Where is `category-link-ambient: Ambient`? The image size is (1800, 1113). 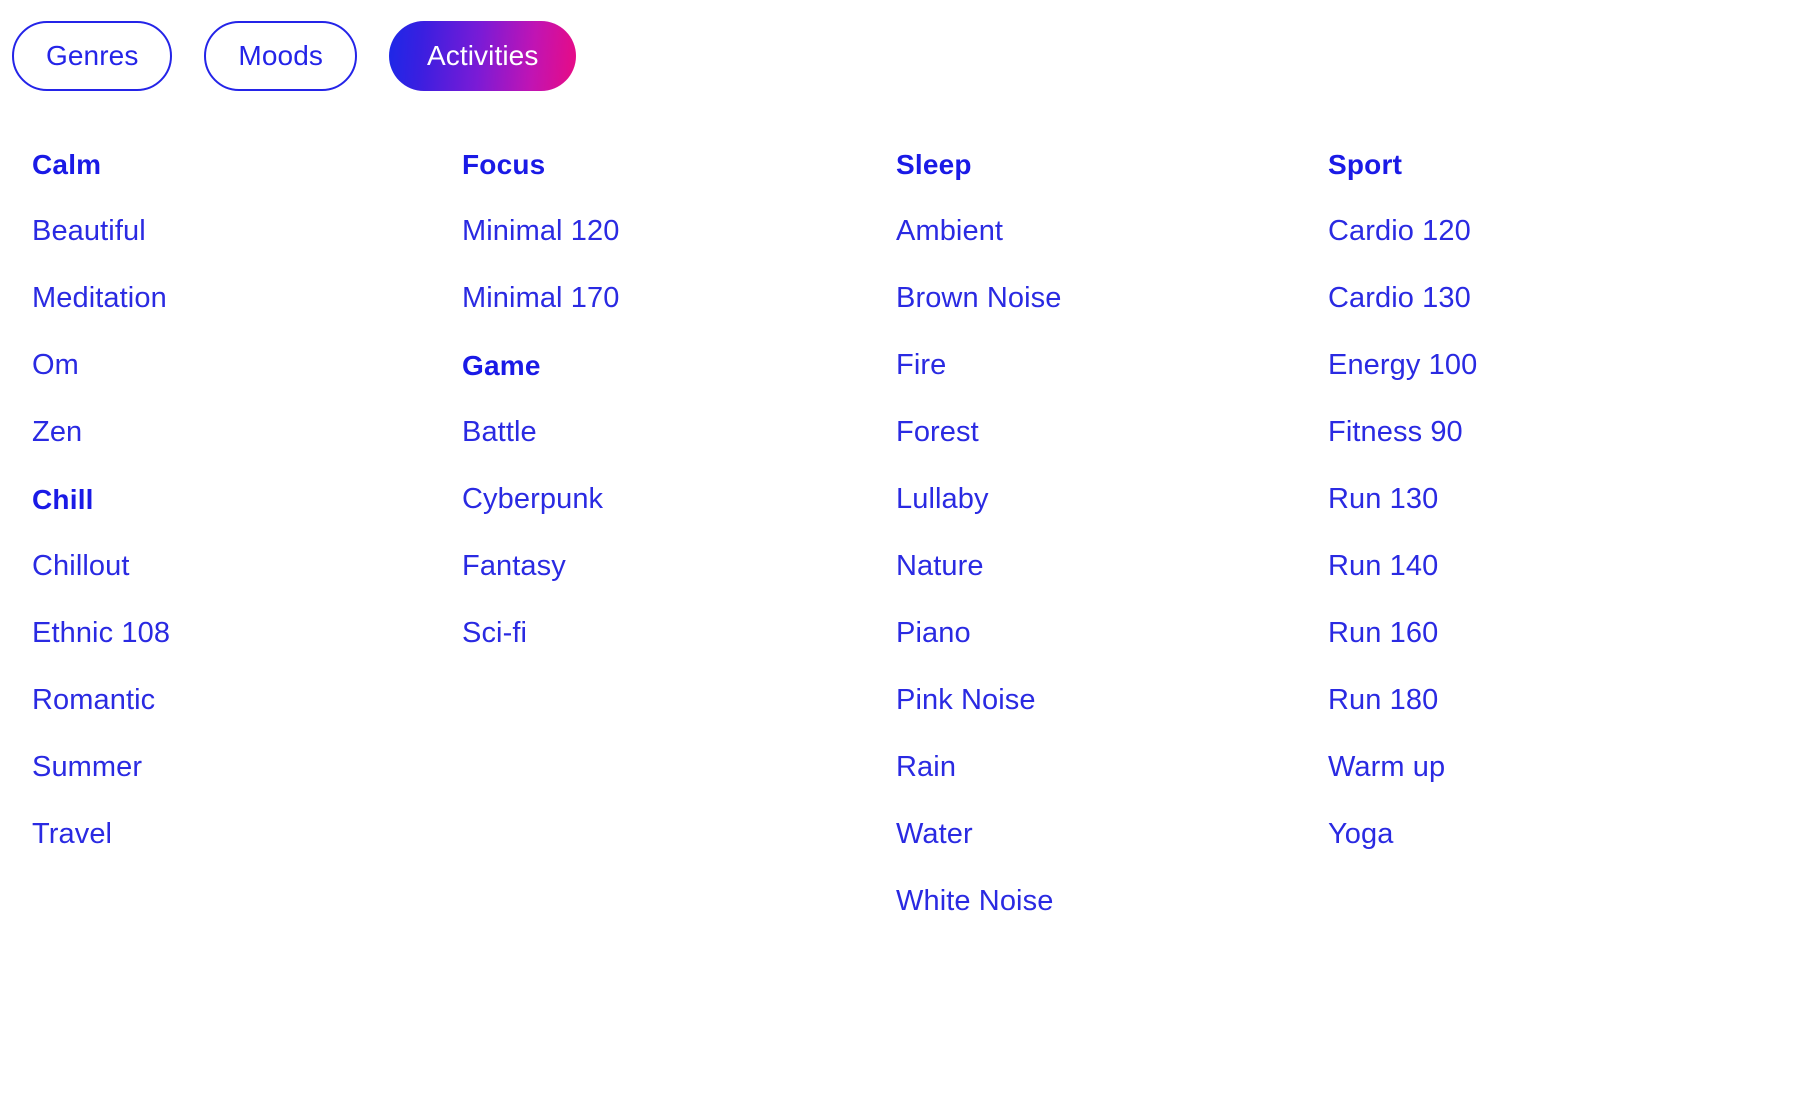
category-link-ambient: Ambient is located at coordinates (949, 231).